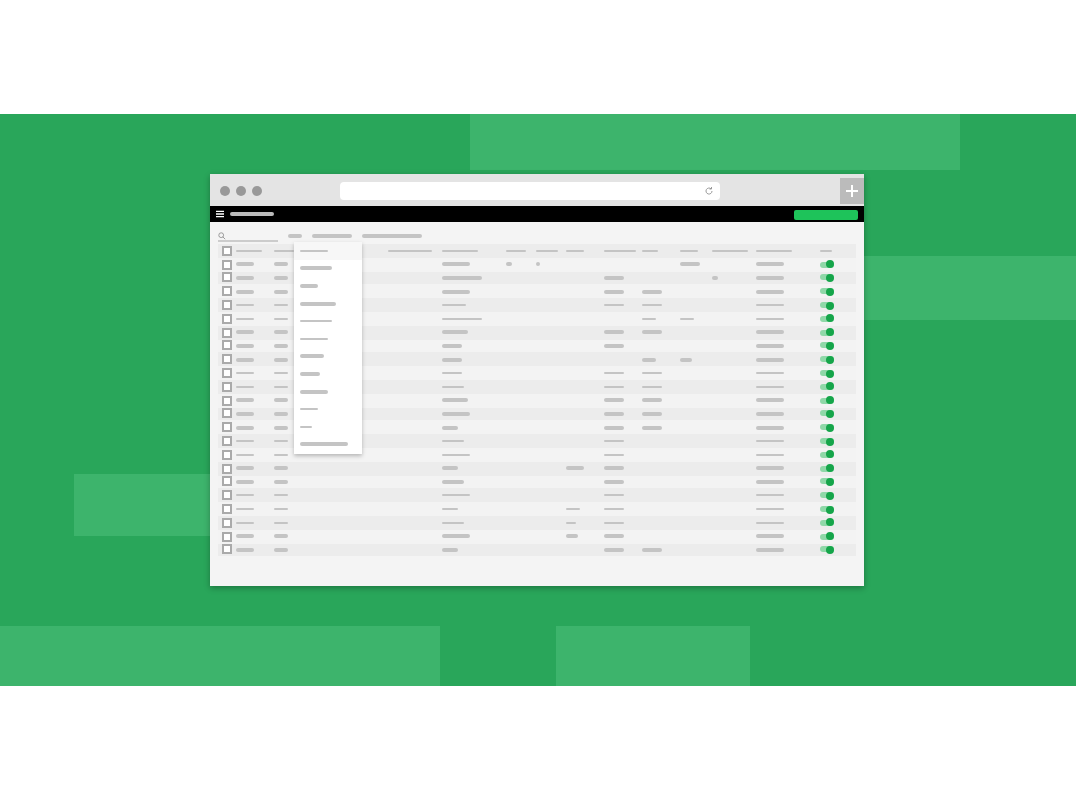 The height and width of the screenshot is (800, 1076). What do you see at coordinates (530, 190) in the screenshot?
I see `address-field` at bounding box center [530, 190].